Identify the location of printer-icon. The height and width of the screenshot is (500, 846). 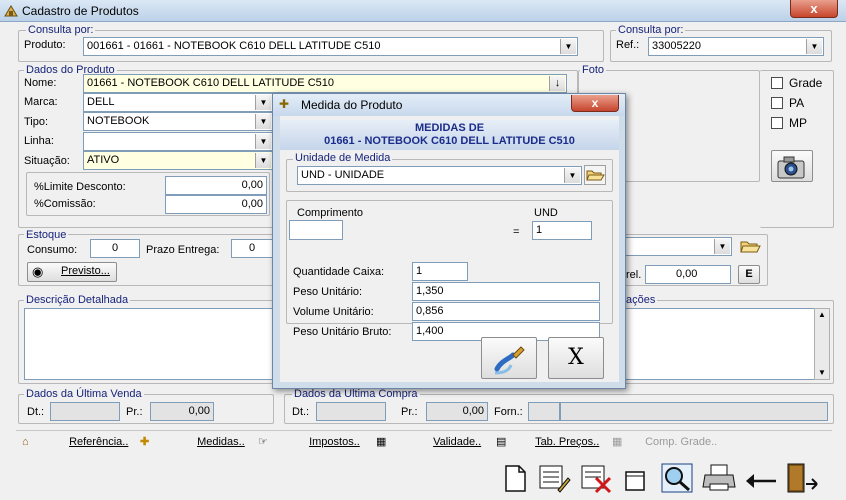
(720, 478).